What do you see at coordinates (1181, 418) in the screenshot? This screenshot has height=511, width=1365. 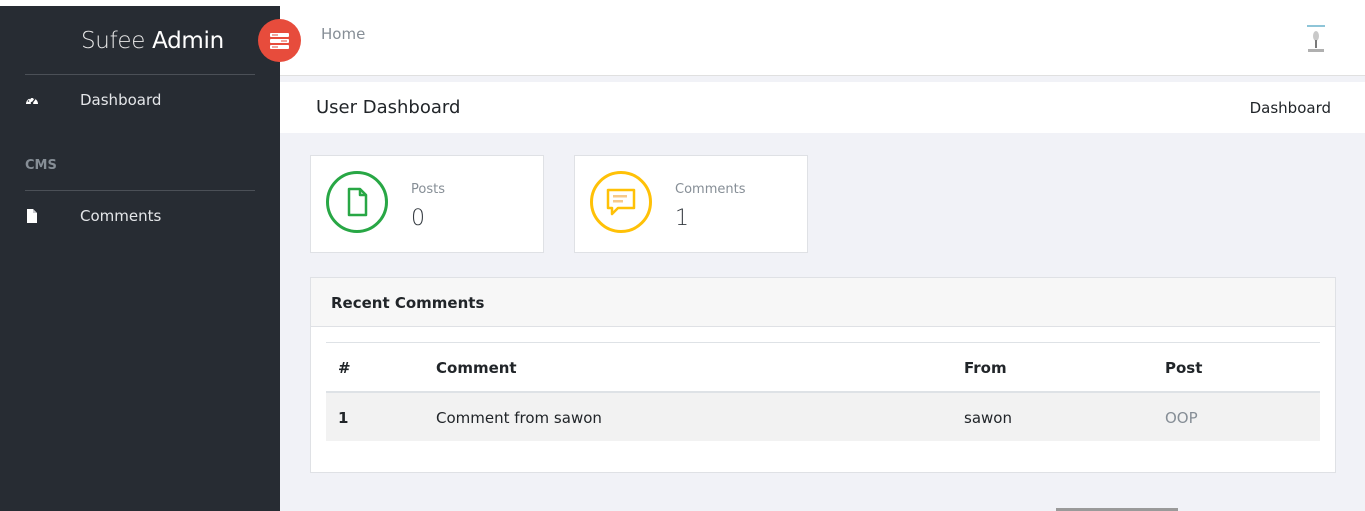 I see `comment-post-link: OOP` at bounding box center [1181, 418].